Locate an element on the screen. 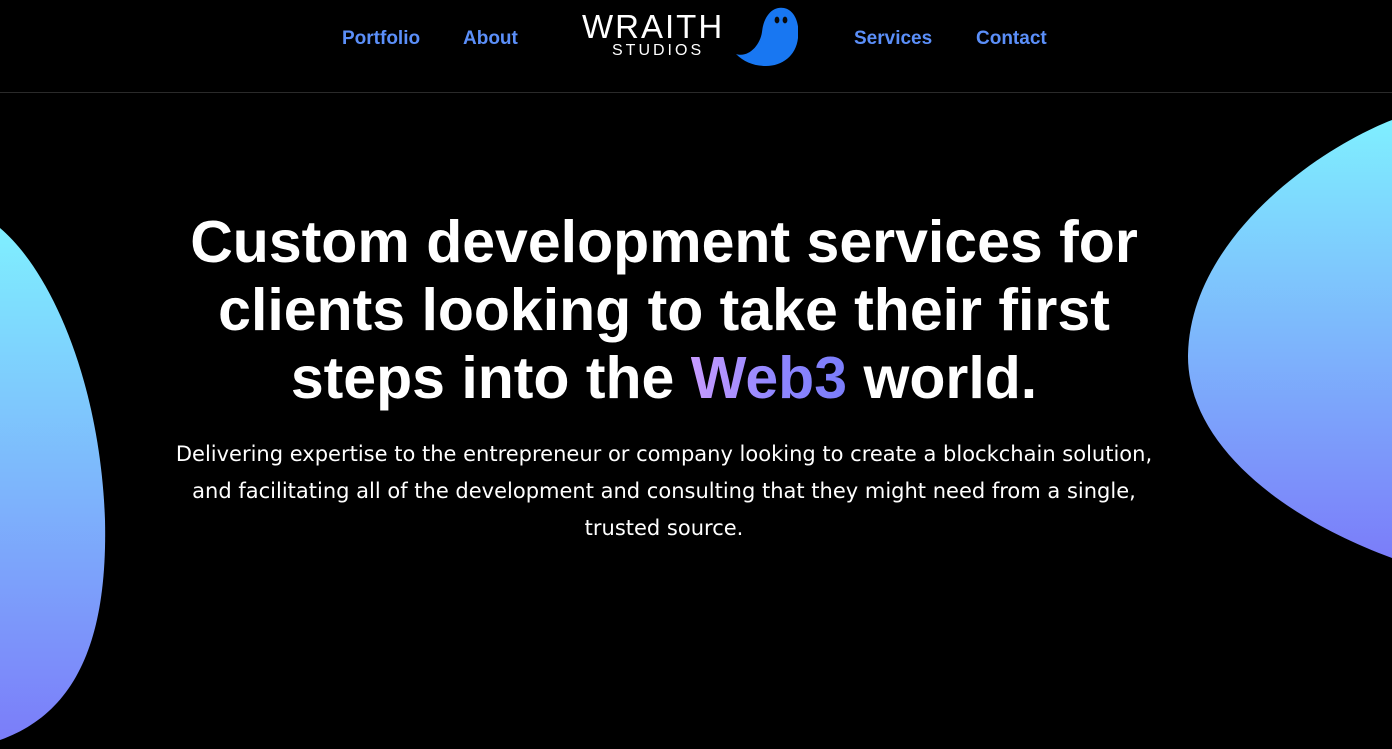 The width and height of the screenshot is (1392, 749). logo-subtitle: STUDIOS is located at coordinates (658, 50).